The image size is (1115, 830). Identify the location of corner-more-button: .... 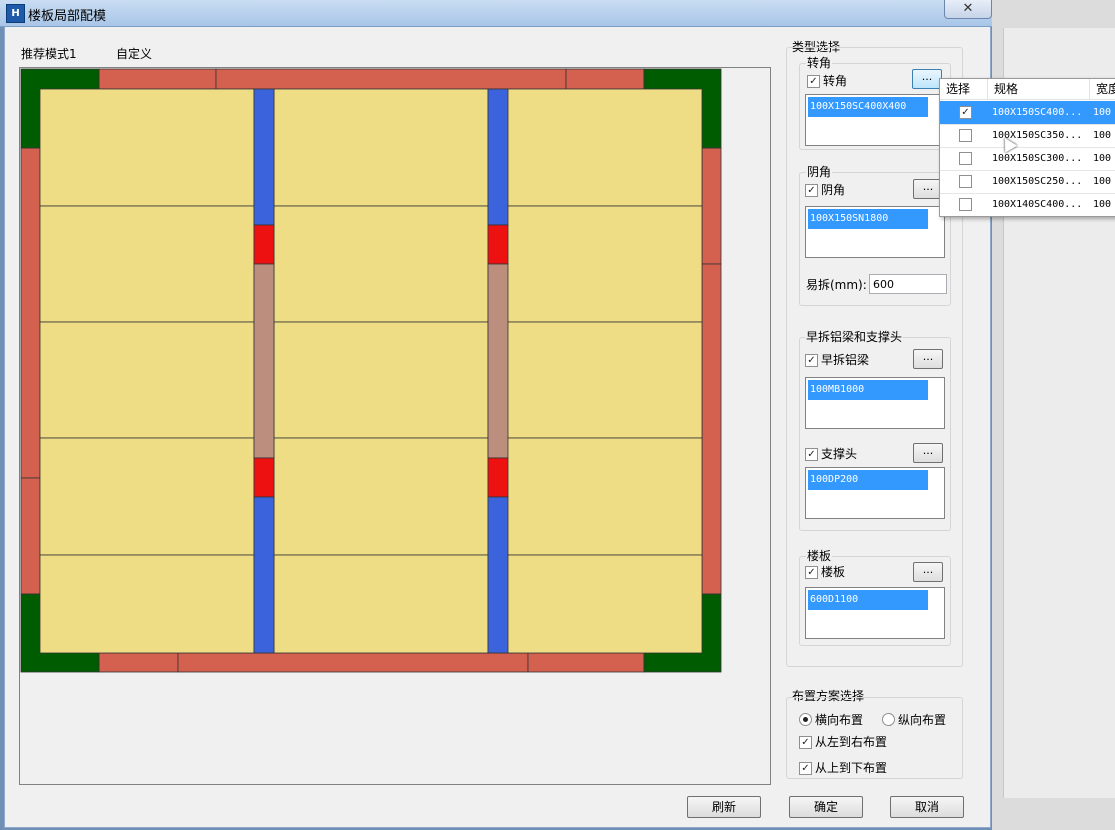
(927, 79).